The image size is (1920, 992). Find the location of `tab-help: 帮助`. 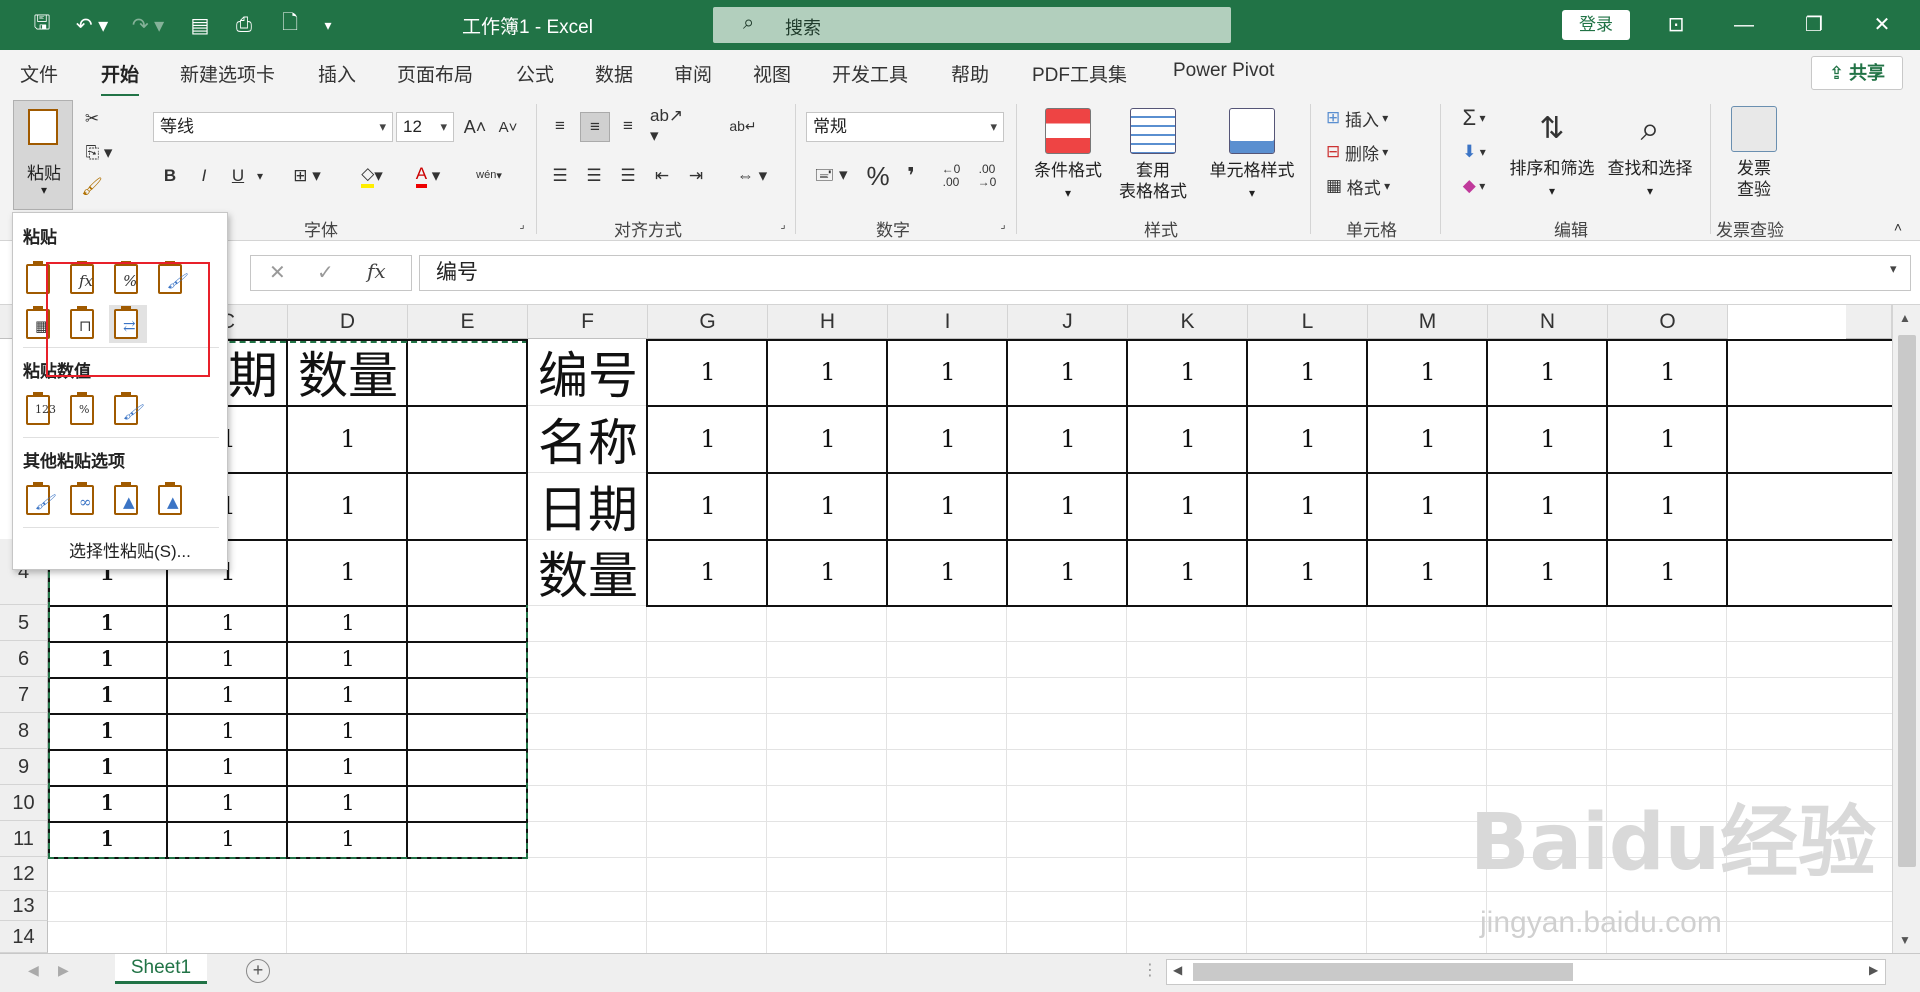

tab-help: 帮助 is located at coordinates (970, 73).